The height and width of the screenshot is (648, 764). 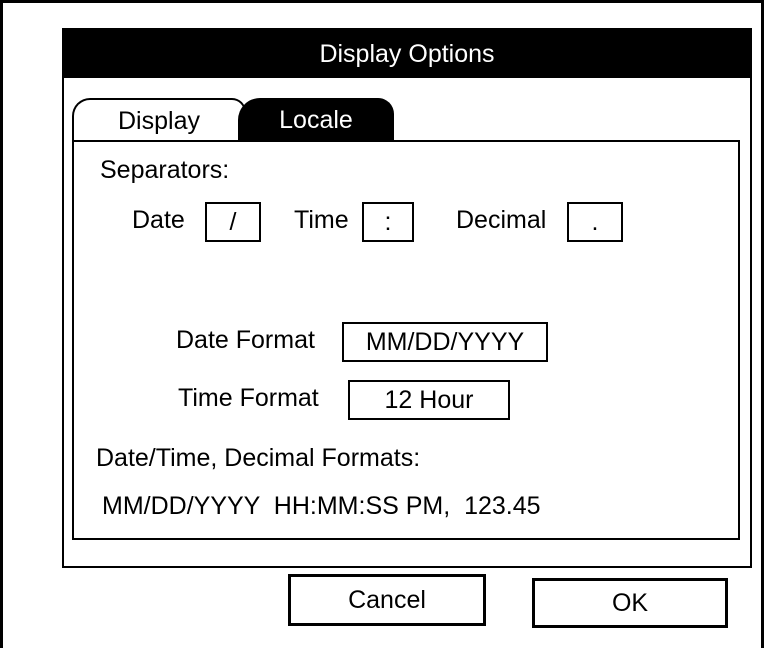 I want to click on decimal-separator-label: Decimal, so click(x=501, y=220).